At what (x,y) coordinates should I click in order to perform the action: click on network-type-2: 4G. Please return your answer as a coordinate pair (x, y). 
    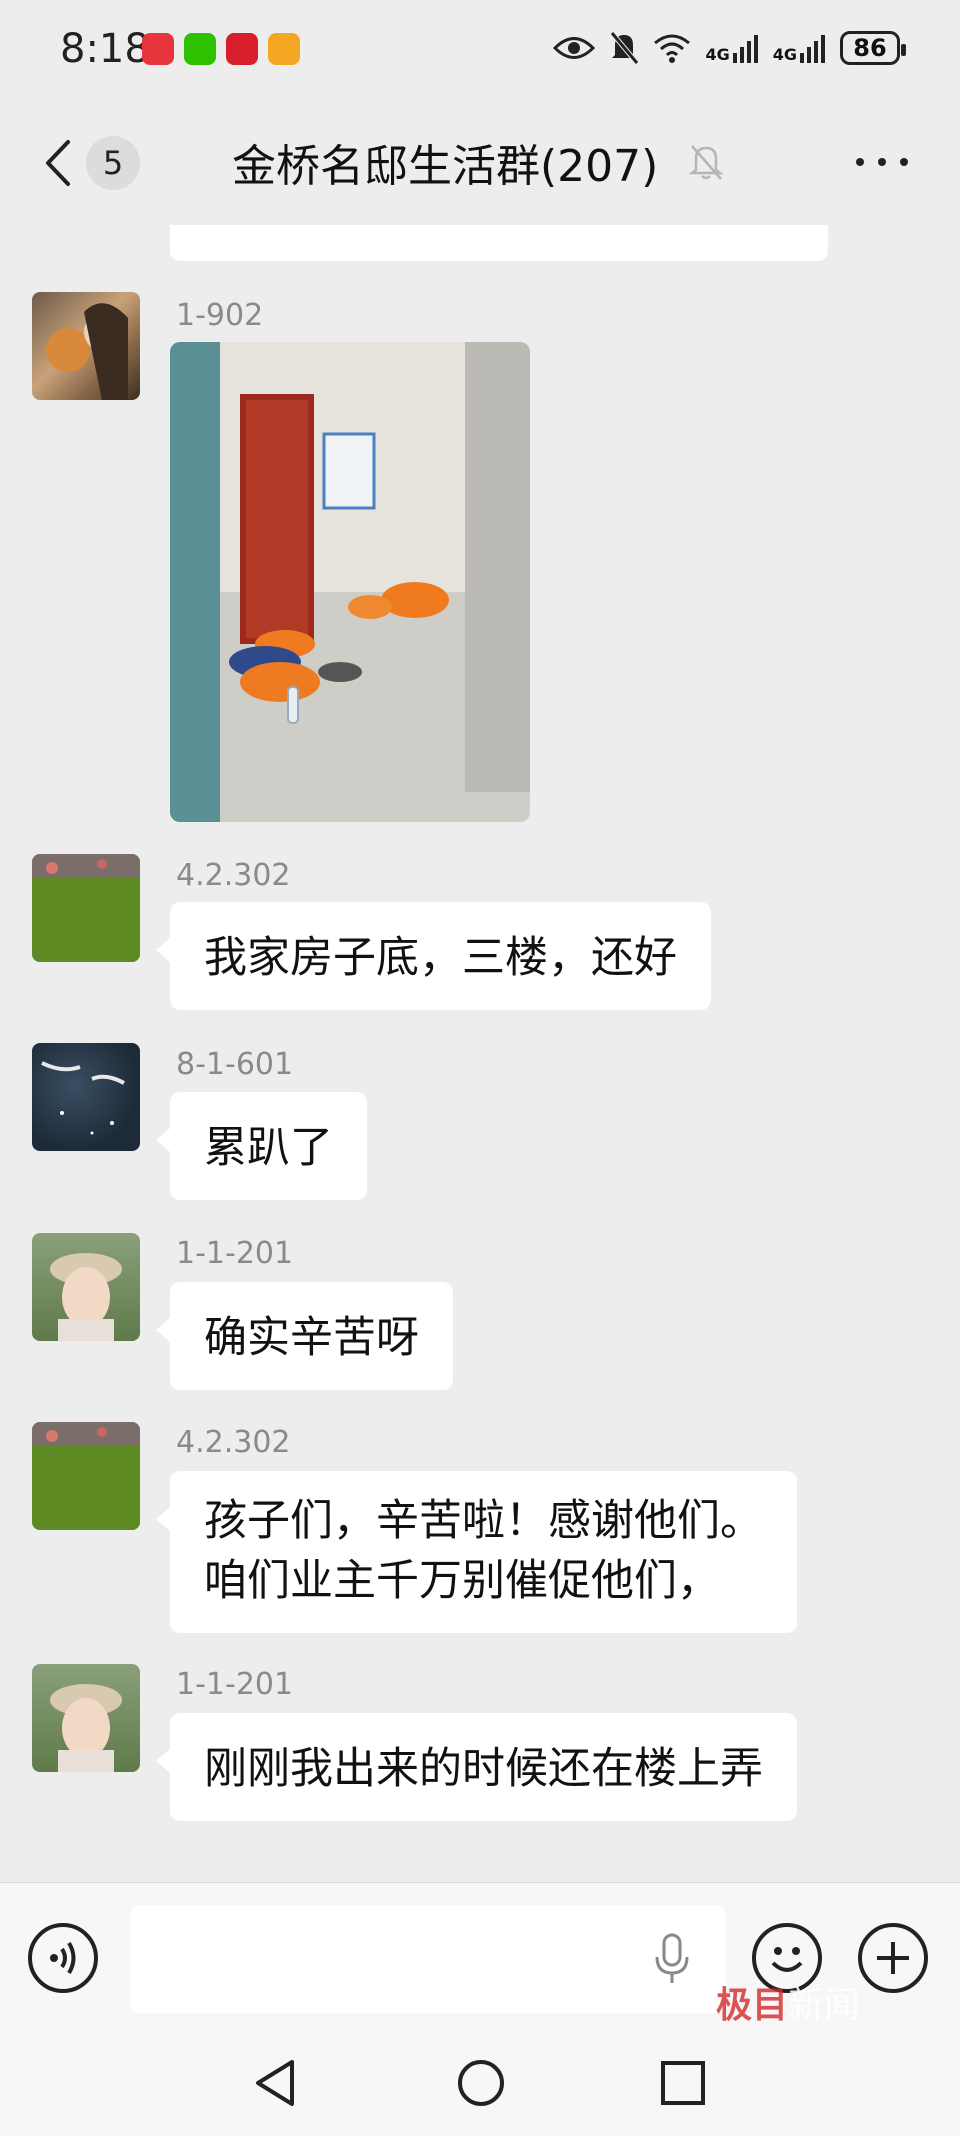
    Looking at the image, I should click on (784, 54).